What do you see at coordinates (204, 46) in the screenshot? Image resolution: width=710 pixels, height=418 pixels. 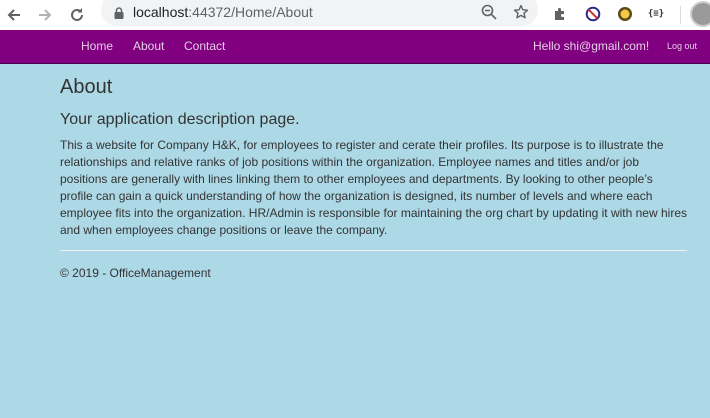 I see `nav-contact-link: Contact` at bounding box center [204, 46].